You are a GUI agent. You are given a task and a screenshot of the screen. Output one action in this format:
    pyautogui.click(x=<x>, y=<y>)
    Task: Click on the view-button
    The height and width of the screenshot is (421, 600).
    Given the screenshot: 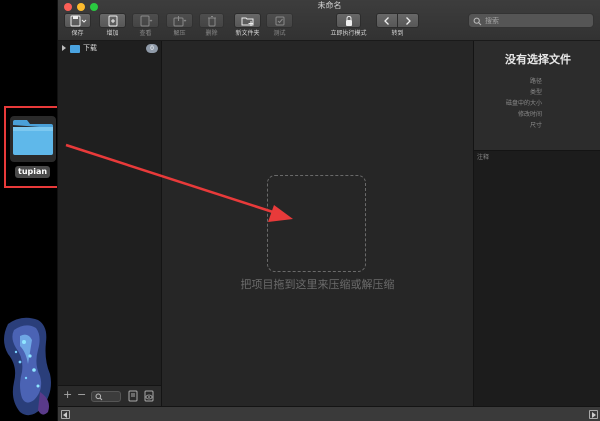 What is the action you would take?
    pyautogui.click(x=145, y=20)
    